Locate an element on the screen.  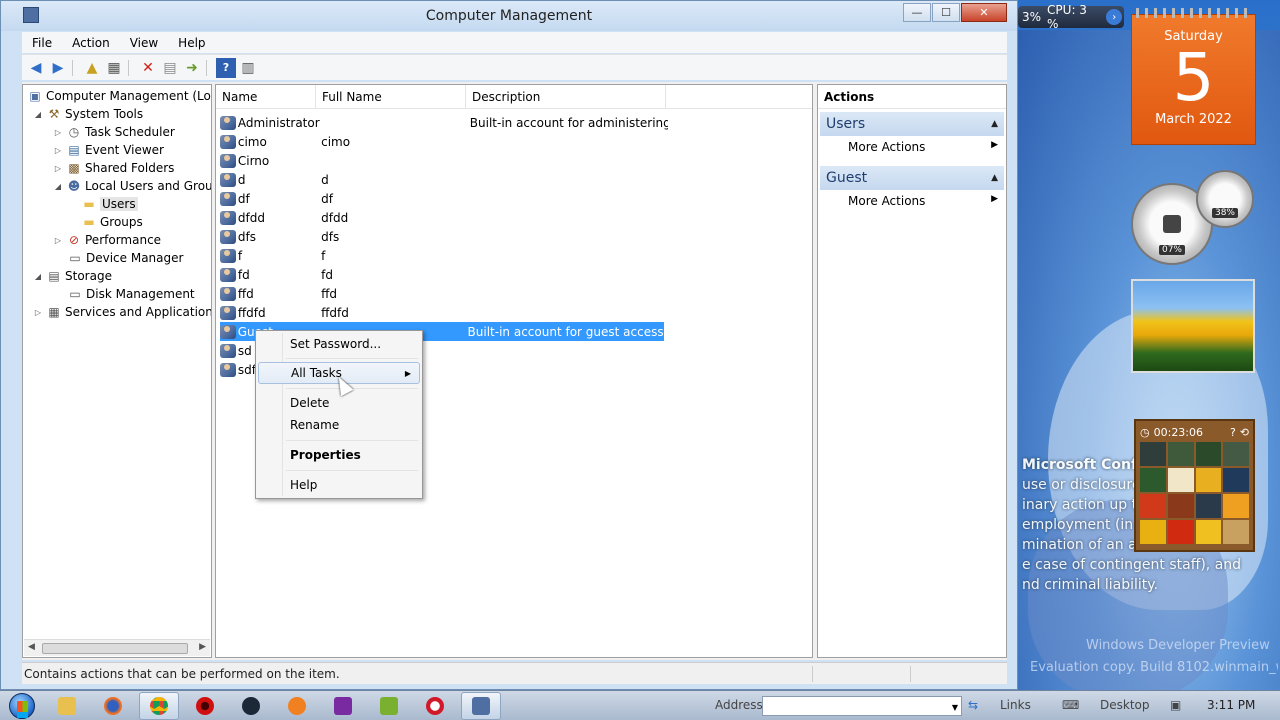
slideshow-gadget is located at coordinates (1193, 326).